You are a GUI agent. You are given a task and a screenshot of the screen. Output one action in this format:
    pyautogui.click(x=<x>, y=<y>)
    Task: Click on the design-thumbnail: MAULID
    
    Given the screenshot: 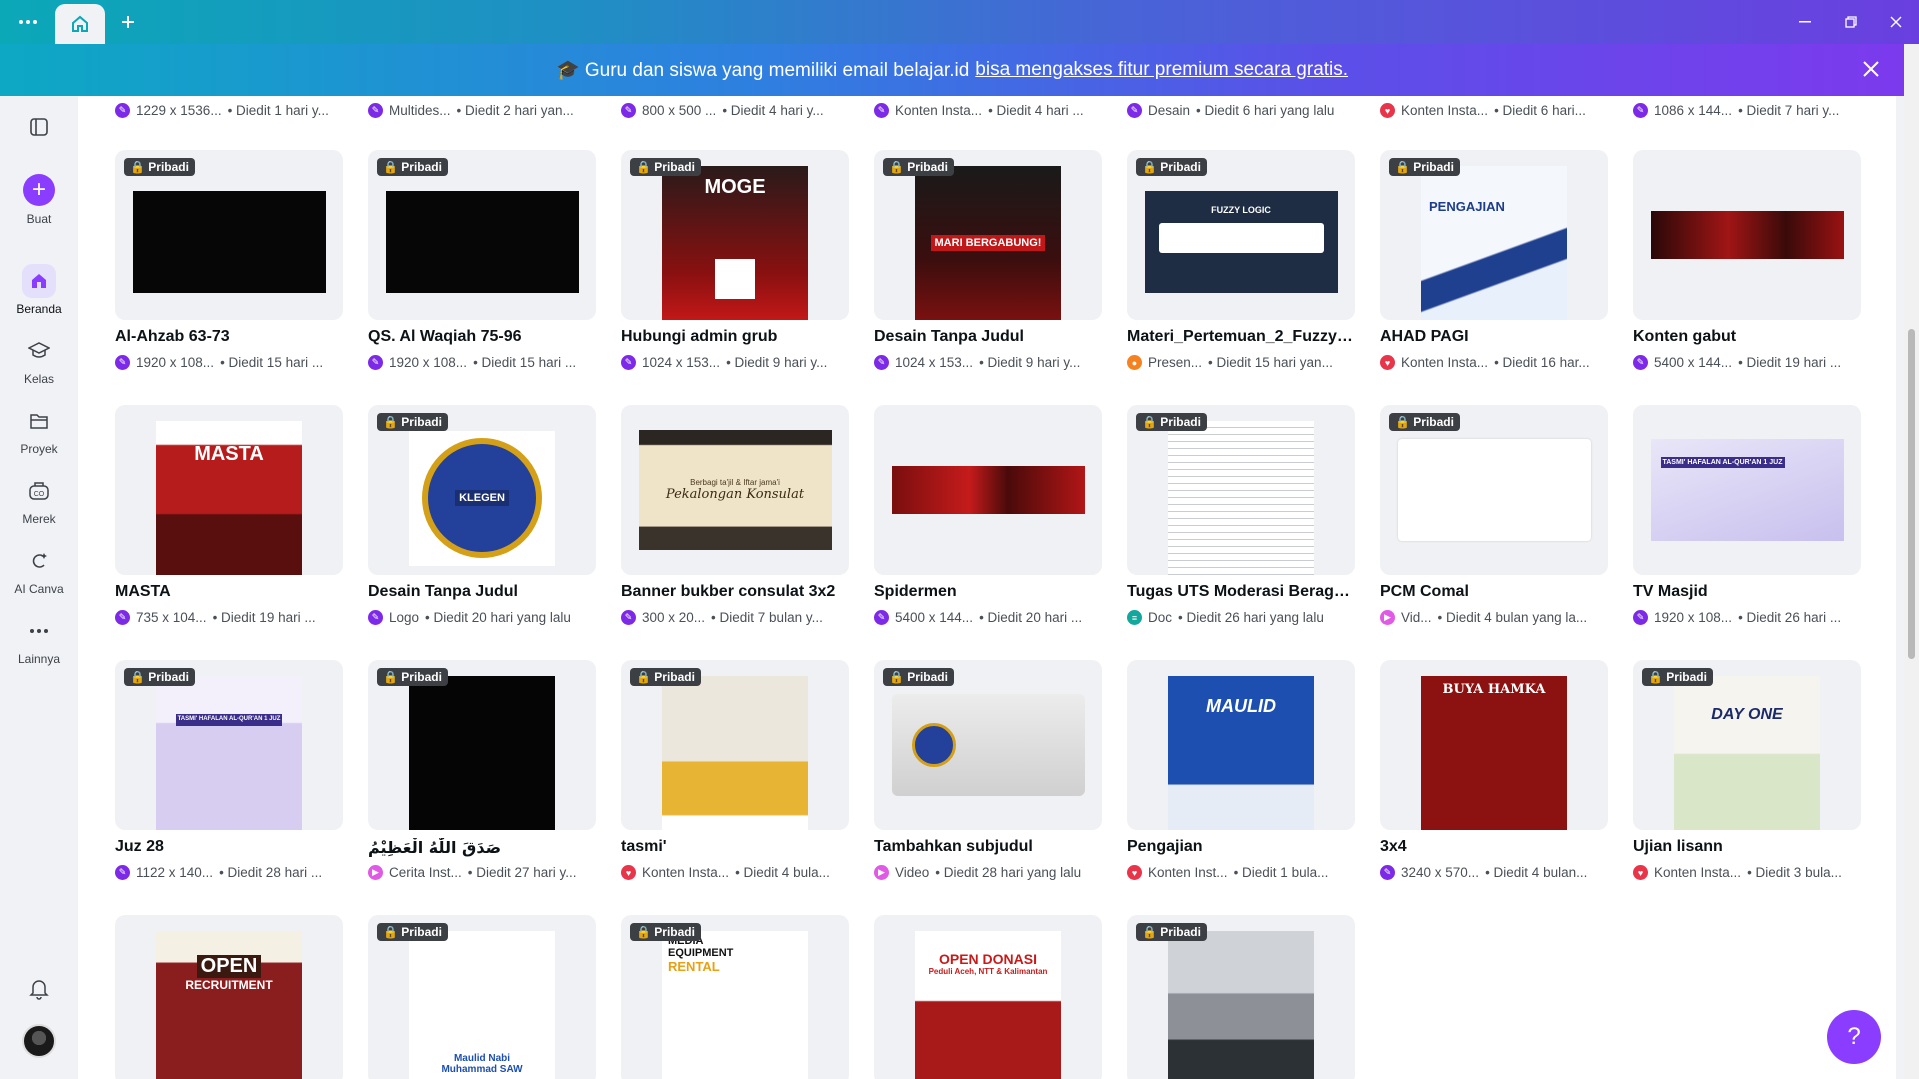 What is the action you would take?
    pyautogui.click(x=1241, y=745)
    